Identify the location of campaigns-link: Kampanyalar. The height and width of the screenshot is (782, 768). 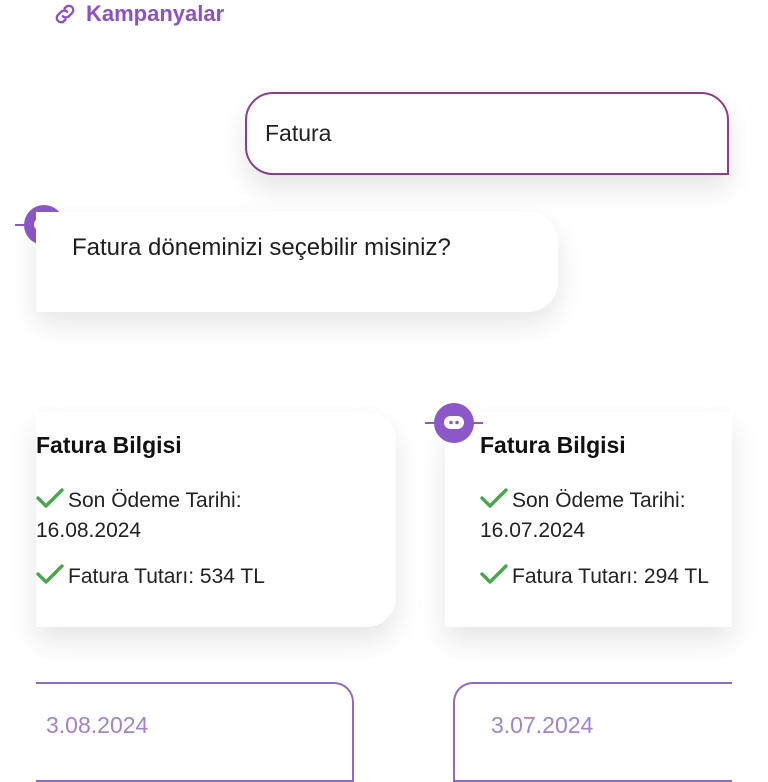
(138, 14).